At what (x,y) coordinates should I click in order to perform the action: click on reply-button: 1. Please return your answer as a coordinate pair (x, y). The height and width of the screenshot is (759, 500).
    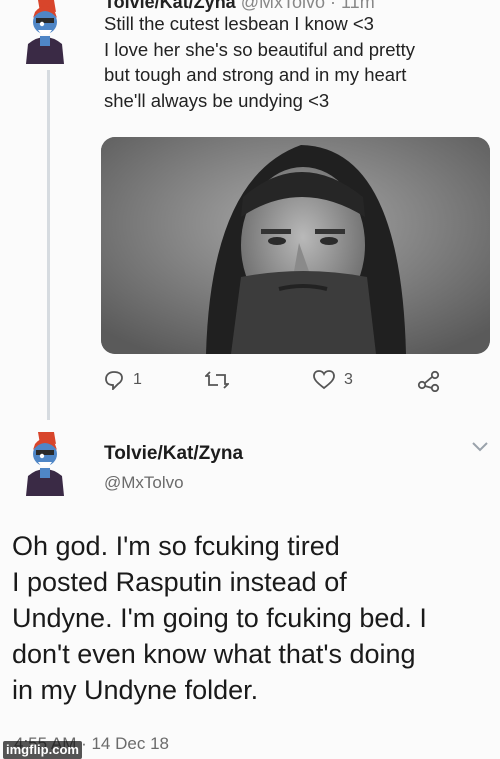
    Looking at the image, I should click on (123, 380).